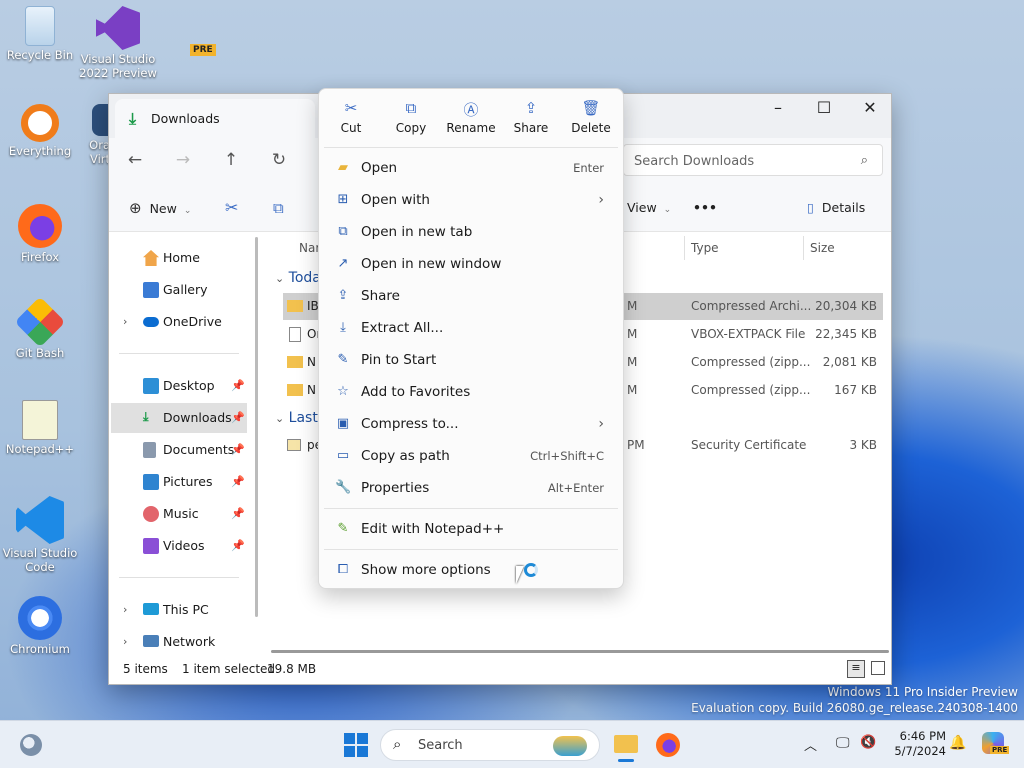 The width and height of the screenshot is (1024, 768). Describe the element at coordinates (343, 528) in the screenshot. I see `notepadpp-icon: ✎` at that location.